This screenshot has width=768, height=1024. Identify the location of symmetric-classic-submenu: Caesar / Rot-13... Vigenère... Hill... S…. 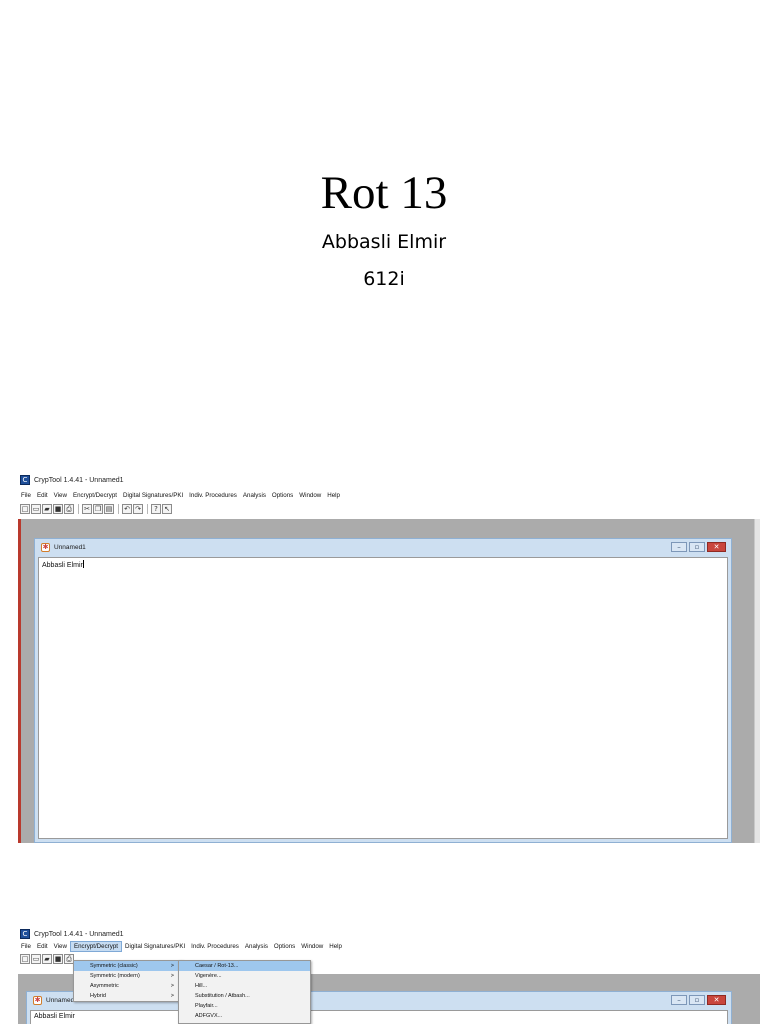
(244, 992).